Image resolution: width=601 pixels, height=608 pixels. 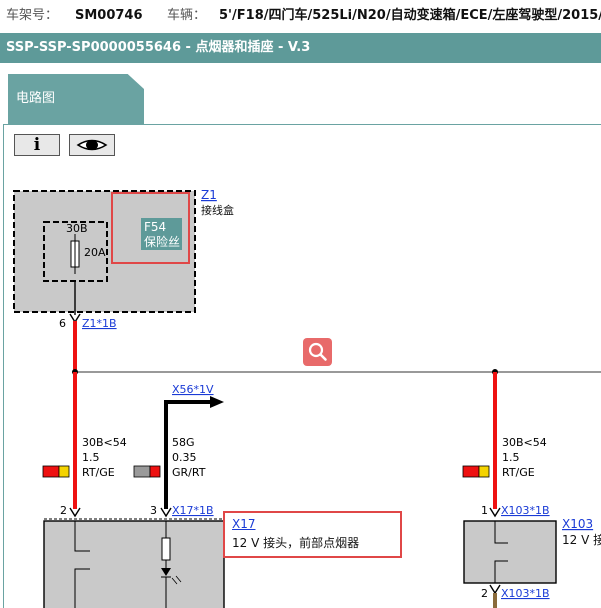 I want to click on wire-mid-label-3: GR/RT, so click(x=189, y=472).